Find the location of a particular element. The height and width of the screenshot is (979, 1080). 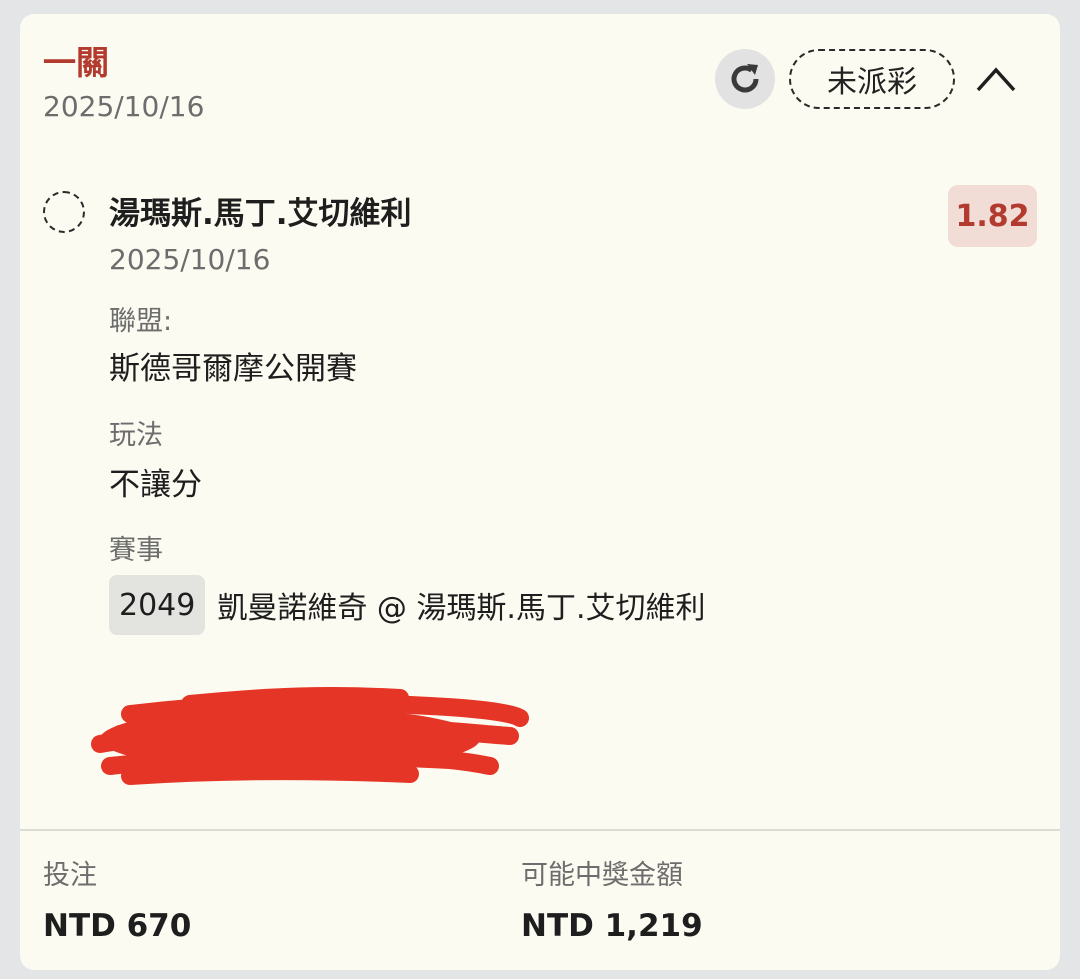

bet-type-title: 一關 is located at coordinates (76, 62).